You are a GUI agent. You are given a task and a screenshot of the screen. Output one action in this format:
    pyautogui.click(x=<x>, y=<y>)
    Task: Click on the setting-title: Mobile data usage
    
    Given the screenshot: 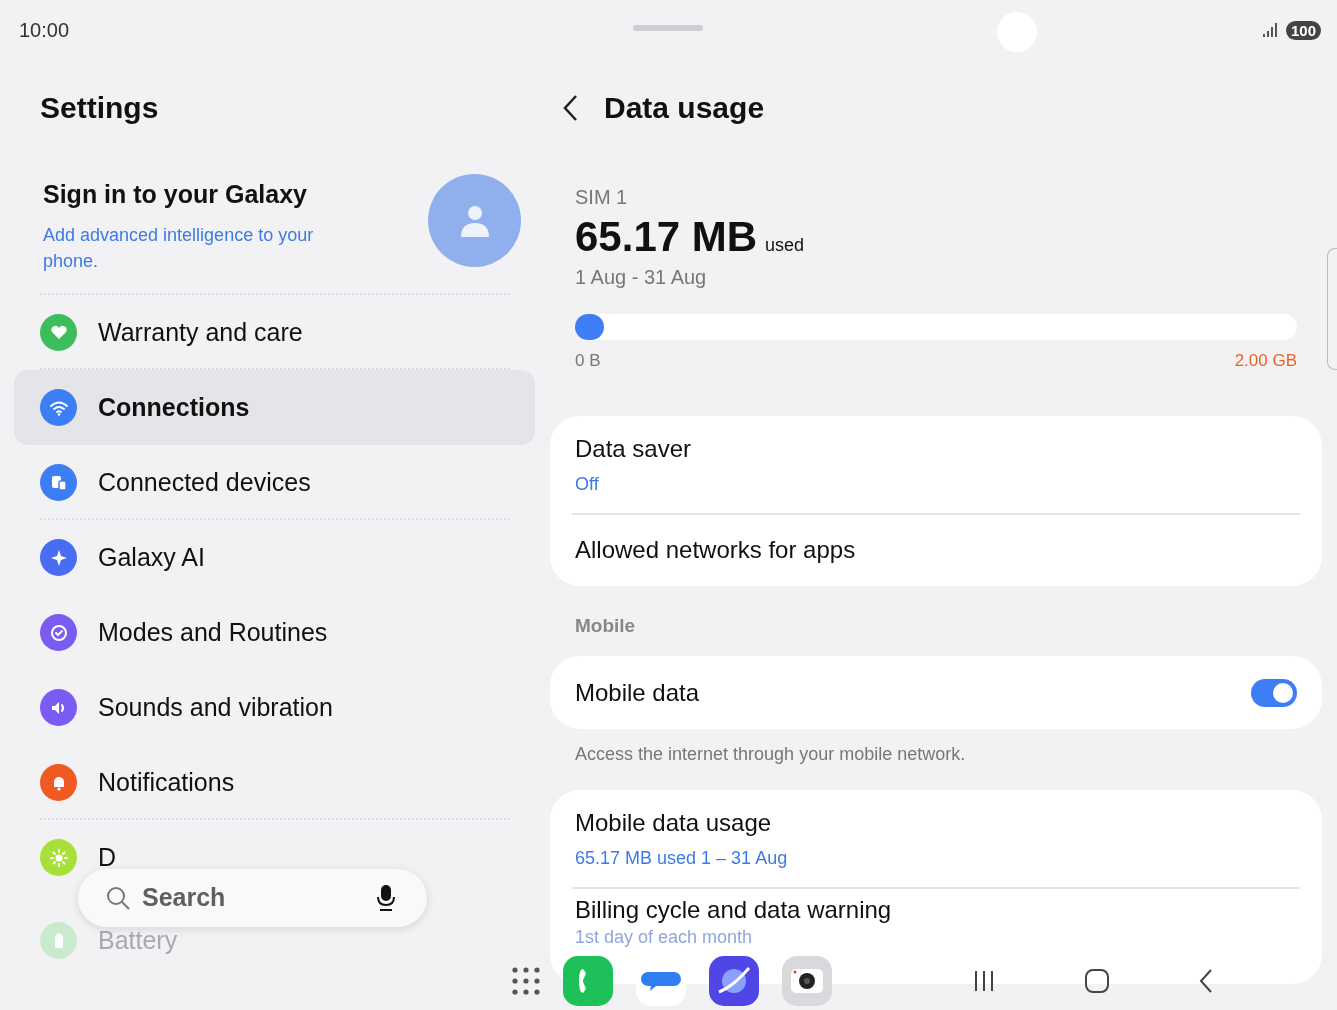 What is the action you would take?
    pyautogui.click(x=681, y=823)
    